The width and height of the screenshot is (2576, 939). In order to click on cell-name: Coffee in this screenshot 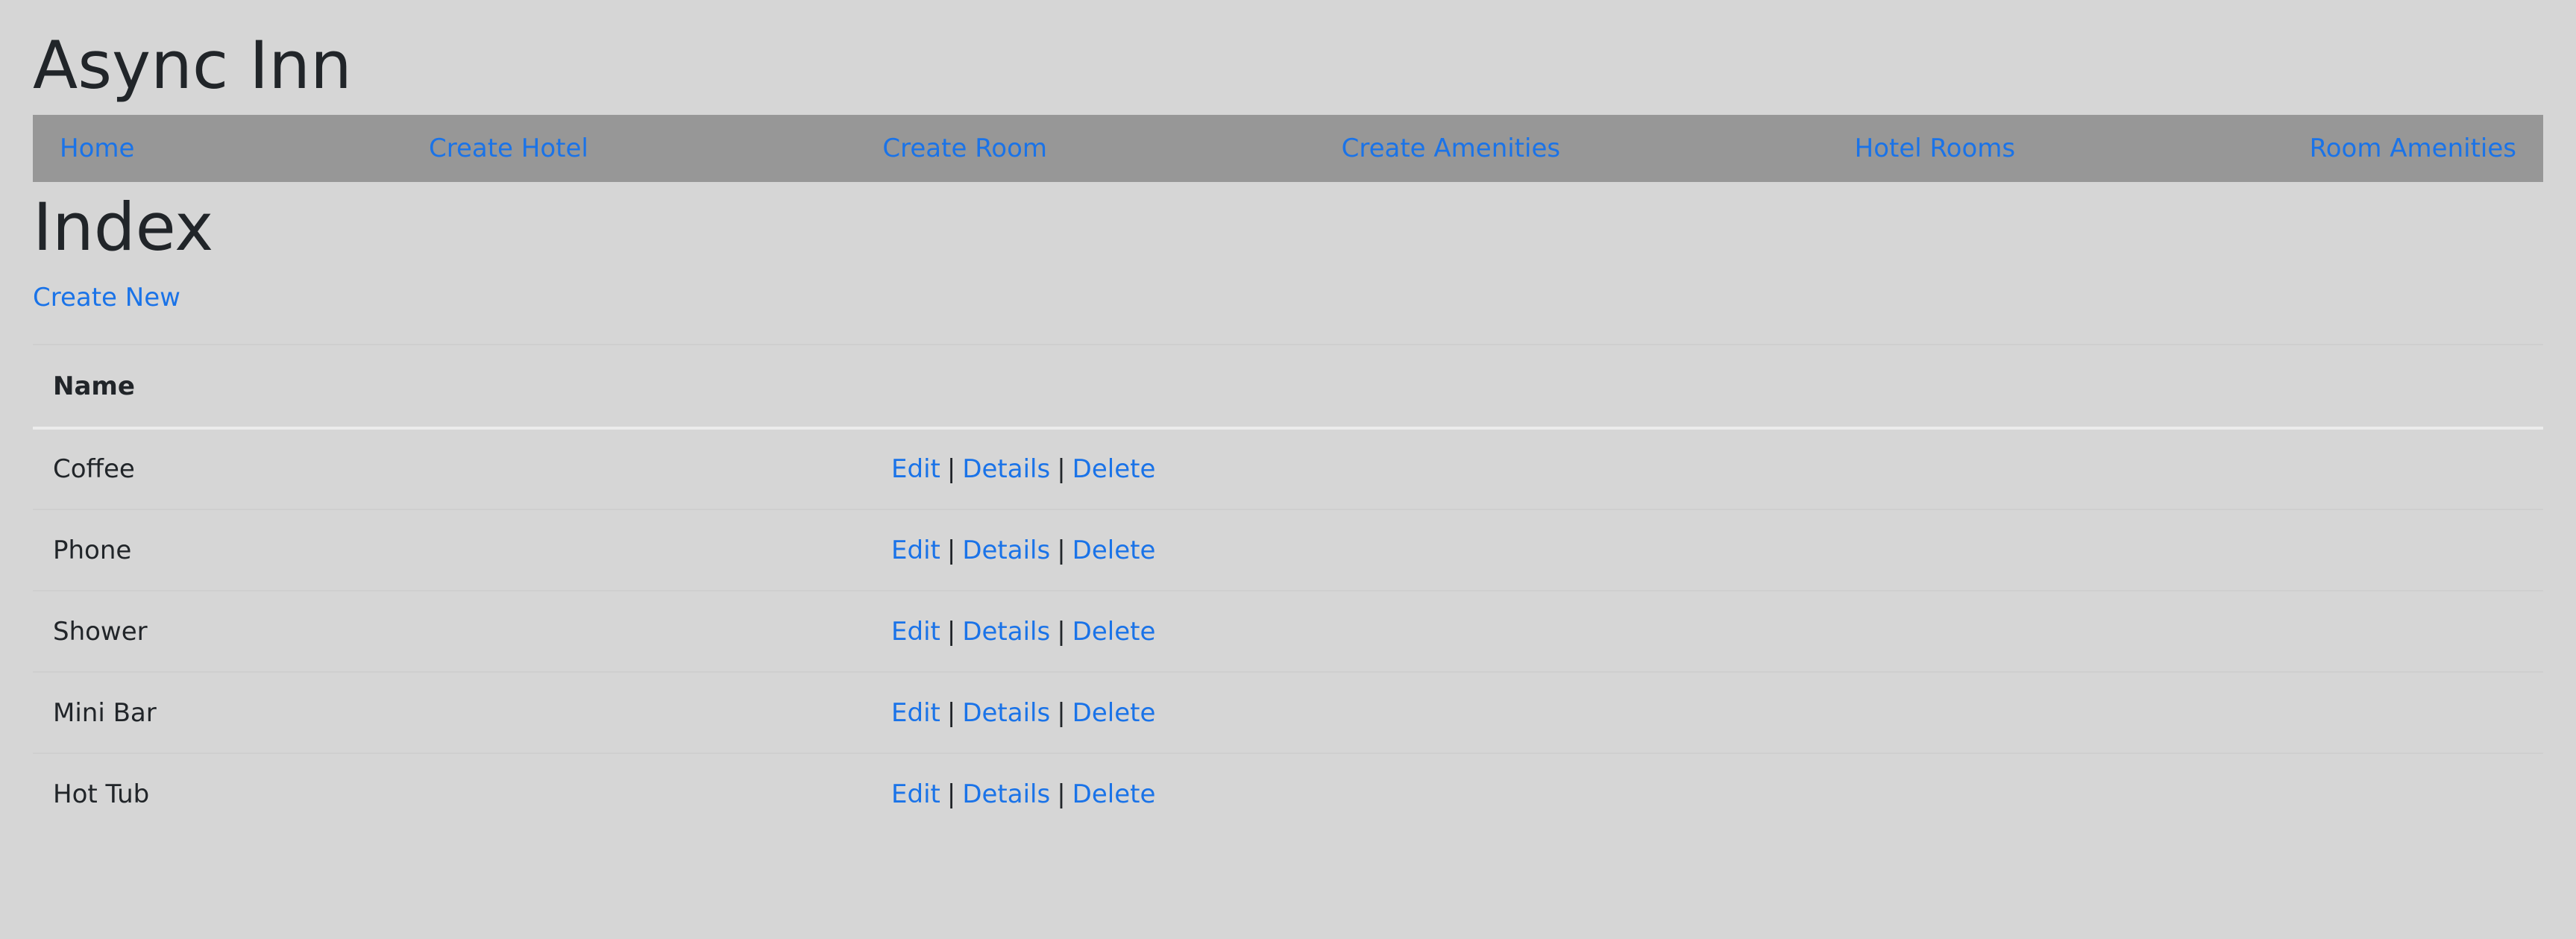, I will do `click(452, 468)`.